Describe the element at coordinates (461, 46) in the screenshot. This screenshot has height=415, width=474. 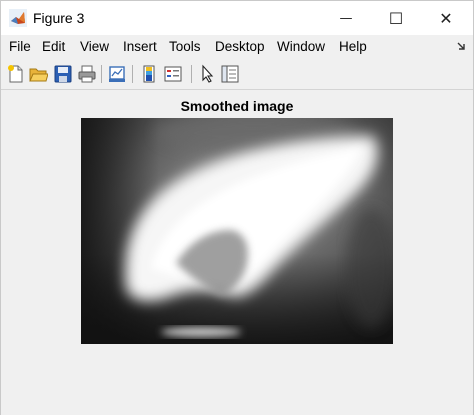
I see `dock-arrow-icon` at that location.